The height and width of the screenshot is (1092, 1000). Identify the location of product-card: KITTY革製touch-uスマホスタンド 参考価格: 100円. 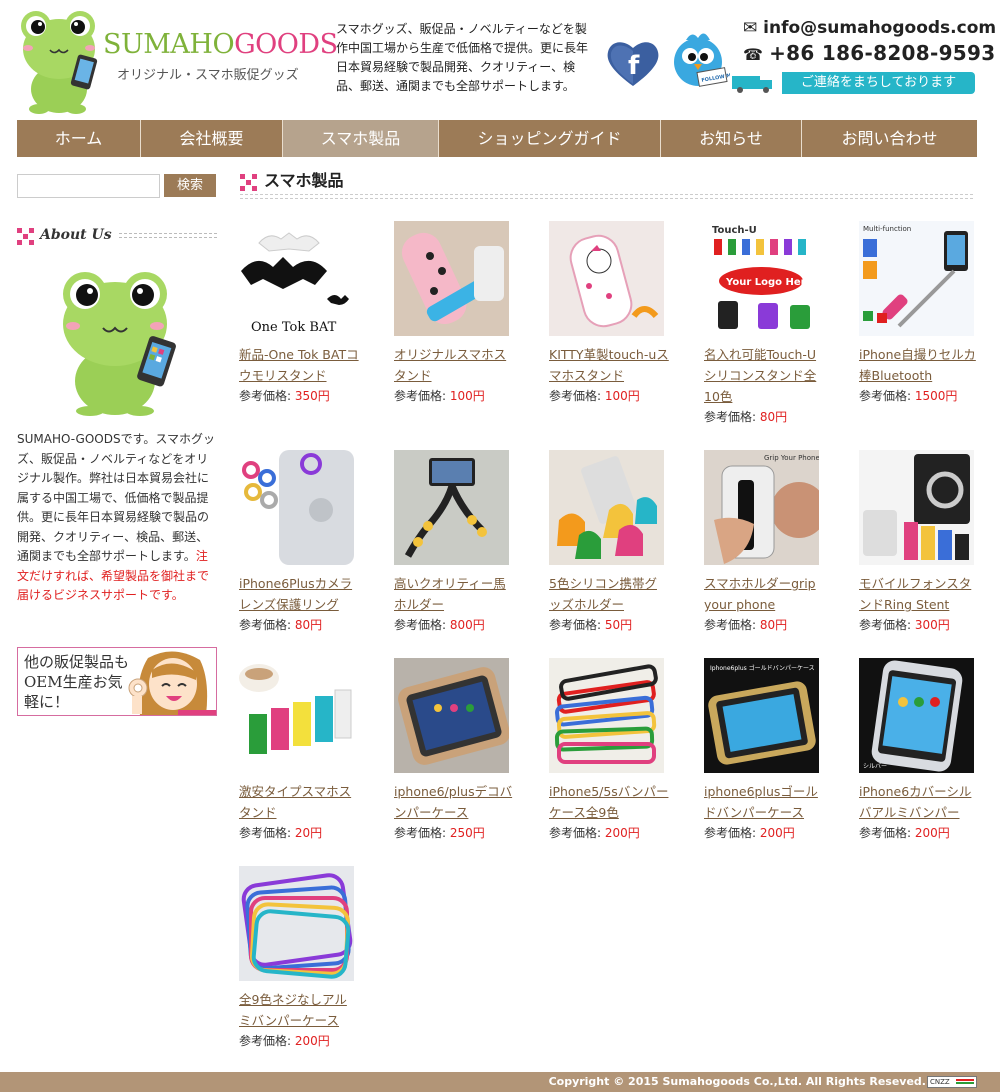
(609, 313).